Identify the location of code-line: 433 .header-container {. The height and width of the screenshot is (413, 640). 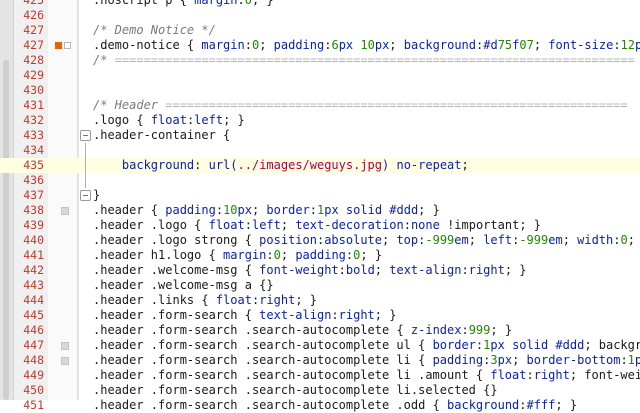
(320, 135).